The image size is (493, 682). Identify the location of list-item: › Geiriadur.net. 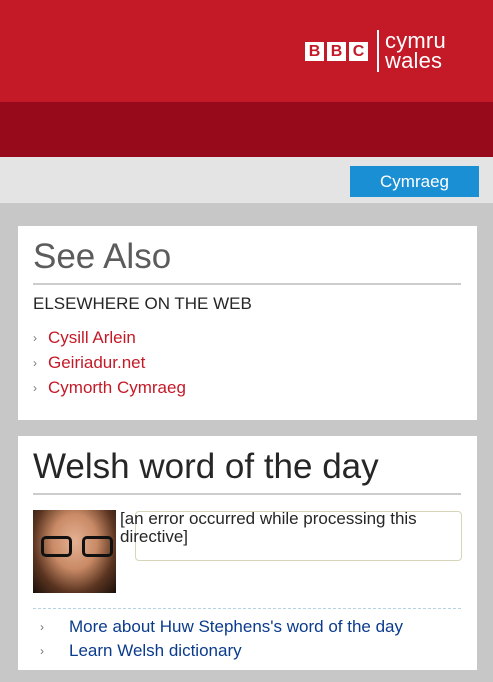
(109, 362).